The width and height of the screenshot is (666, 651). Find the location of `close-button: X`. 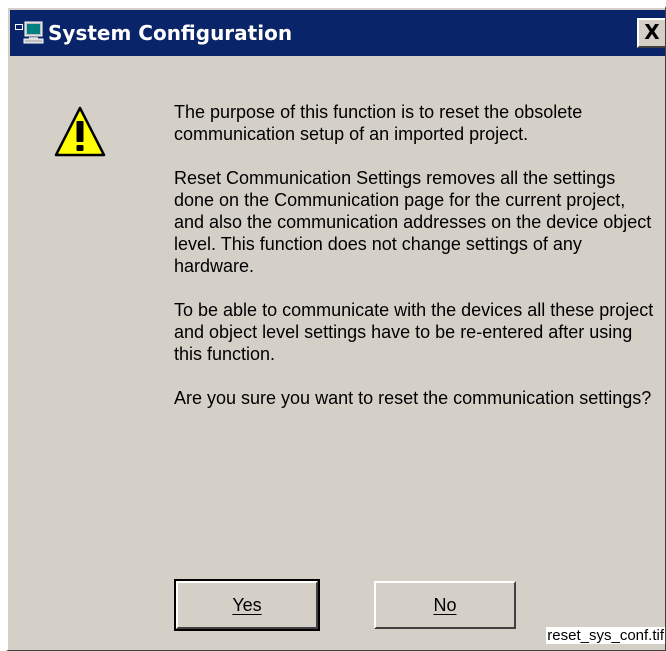

close-button: X is located at coordinates (651, 33).